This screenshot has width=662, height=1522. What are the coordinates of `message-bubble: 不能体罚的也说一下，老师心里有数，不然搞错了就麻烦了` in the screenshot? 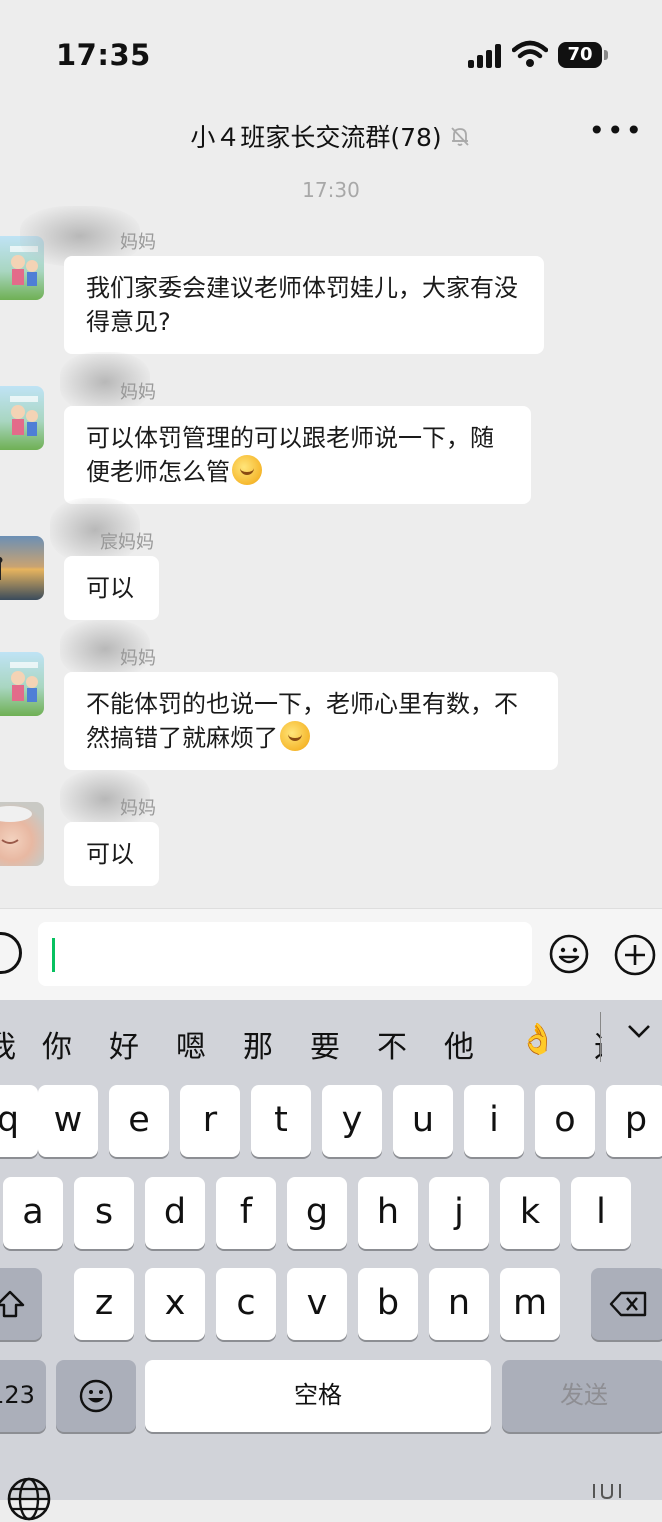 It's located at (311, 721).